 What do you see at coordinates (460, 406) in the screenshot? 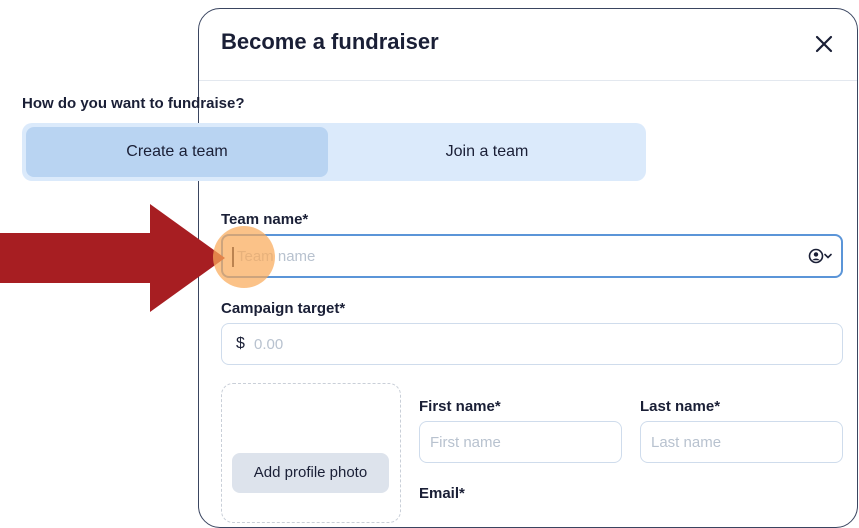
I see `first-name-label: First name*` at bounding box center [460, 406].